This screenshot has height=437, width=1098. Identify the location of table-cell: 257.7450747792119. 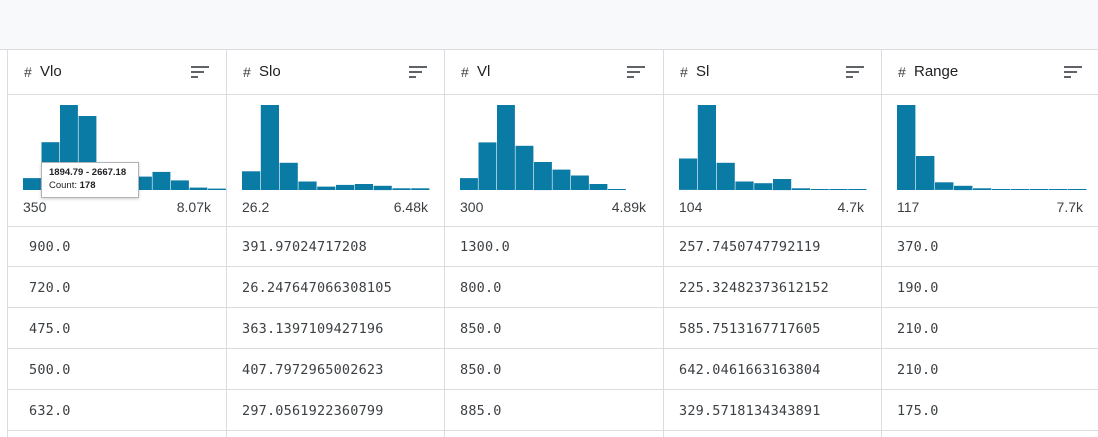
(772, 246).